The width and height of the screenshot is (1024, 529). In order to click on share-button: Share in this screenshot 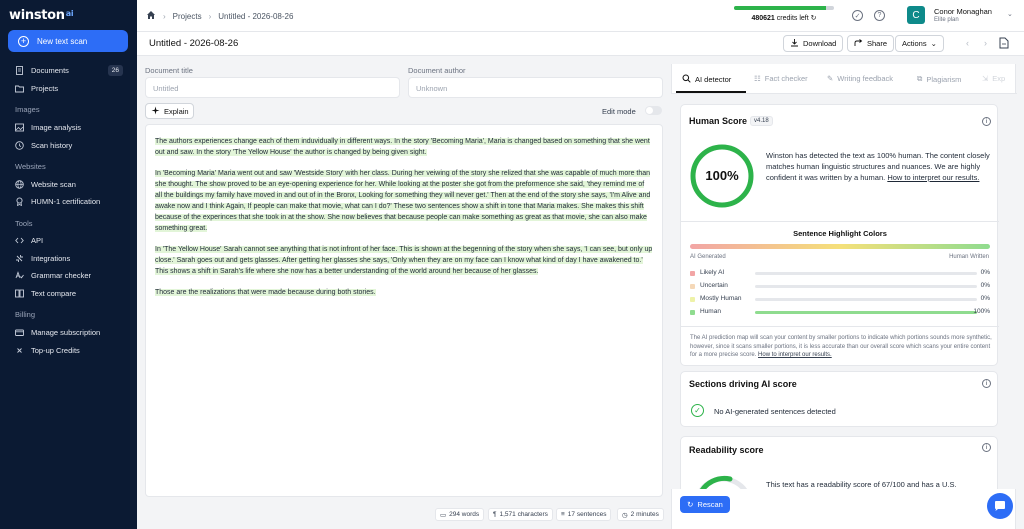, I will do `click(871, 43)`.